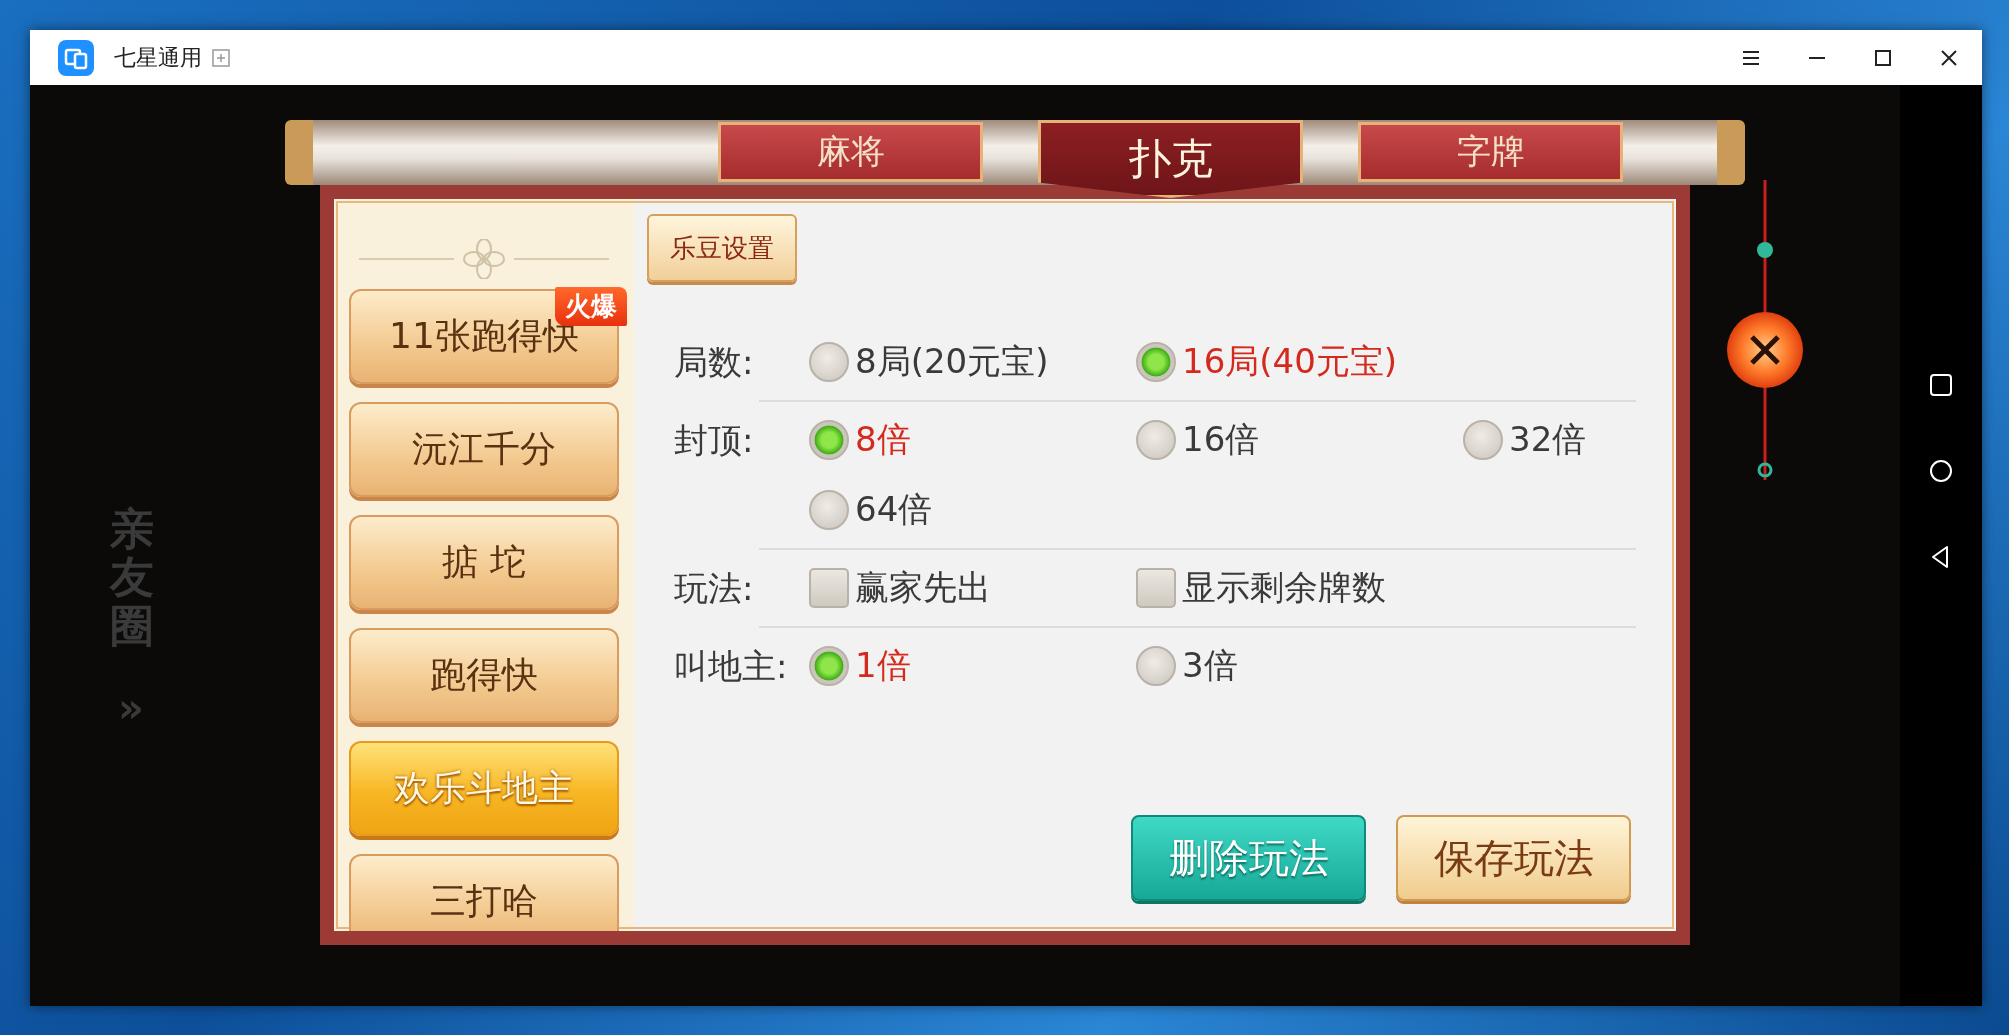 The height and width of the screenshot is (1035, 2009). What do you see at coordinates (1513, 858) in the screenshot?
I see `save-button: 保存玩法` at bounding box center [1513, 858].